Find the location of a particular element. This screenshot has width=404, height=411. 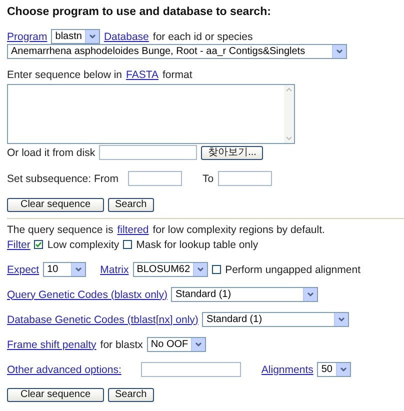

sequence-format-label: format is located at coordinates (177, 74).